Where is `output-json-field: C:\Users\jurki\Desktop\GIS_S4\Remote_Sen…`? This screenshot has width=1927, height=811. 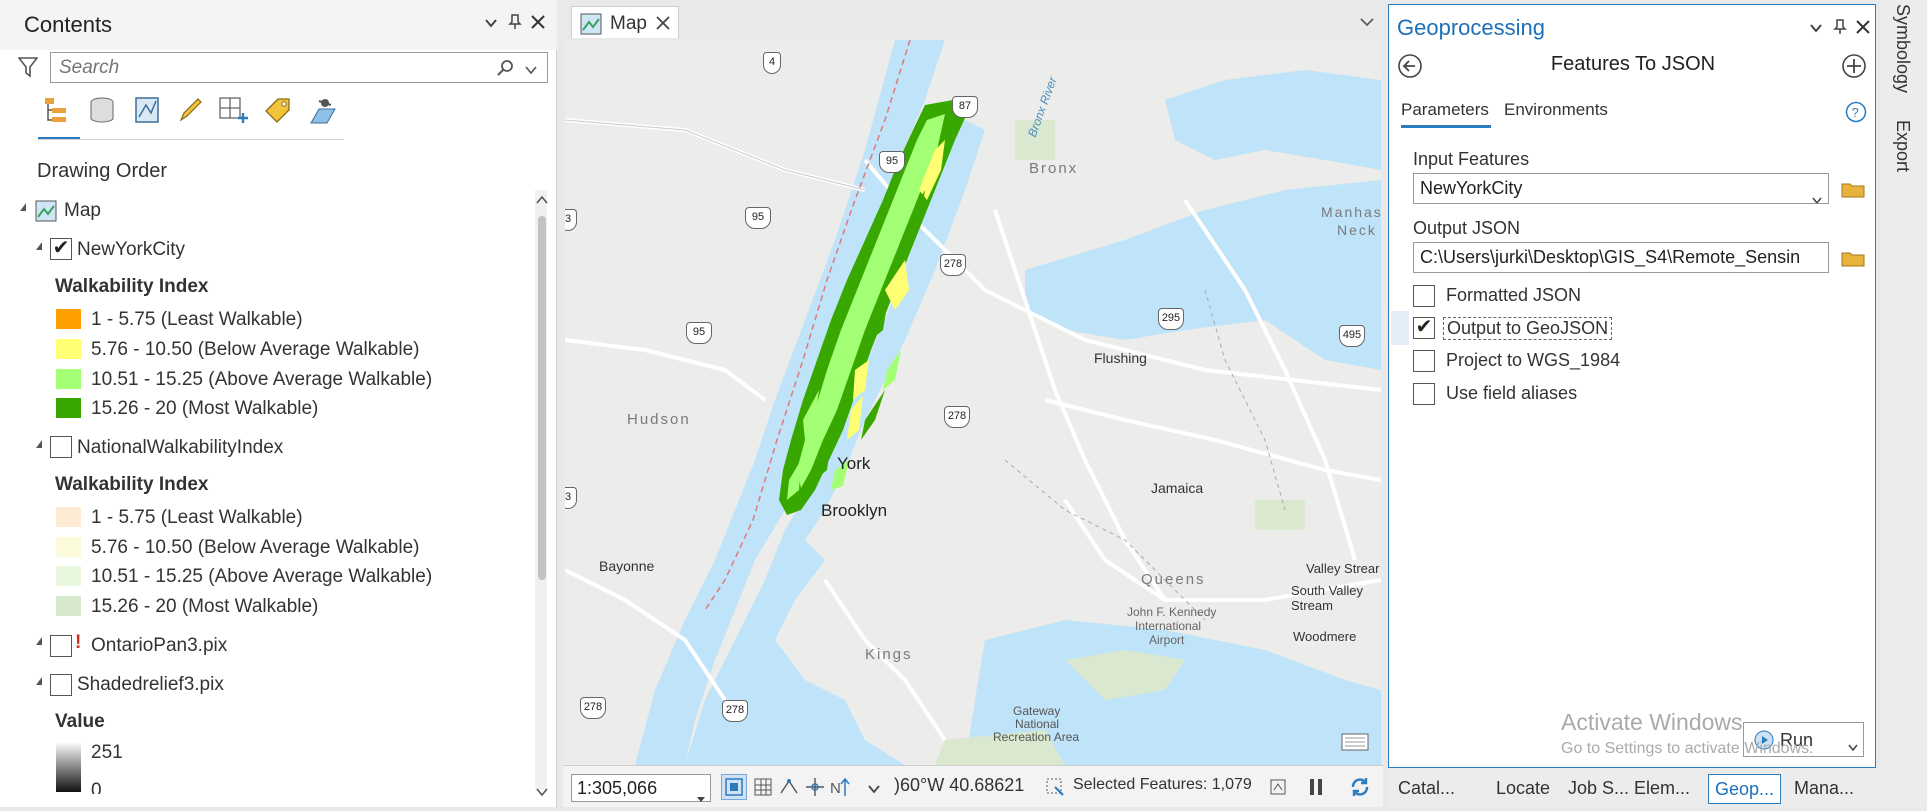 output-json-field: C:\Users\jurki\Desktop\GIS_S4\Remote_Sen… is located at coordinates (1621, 257).